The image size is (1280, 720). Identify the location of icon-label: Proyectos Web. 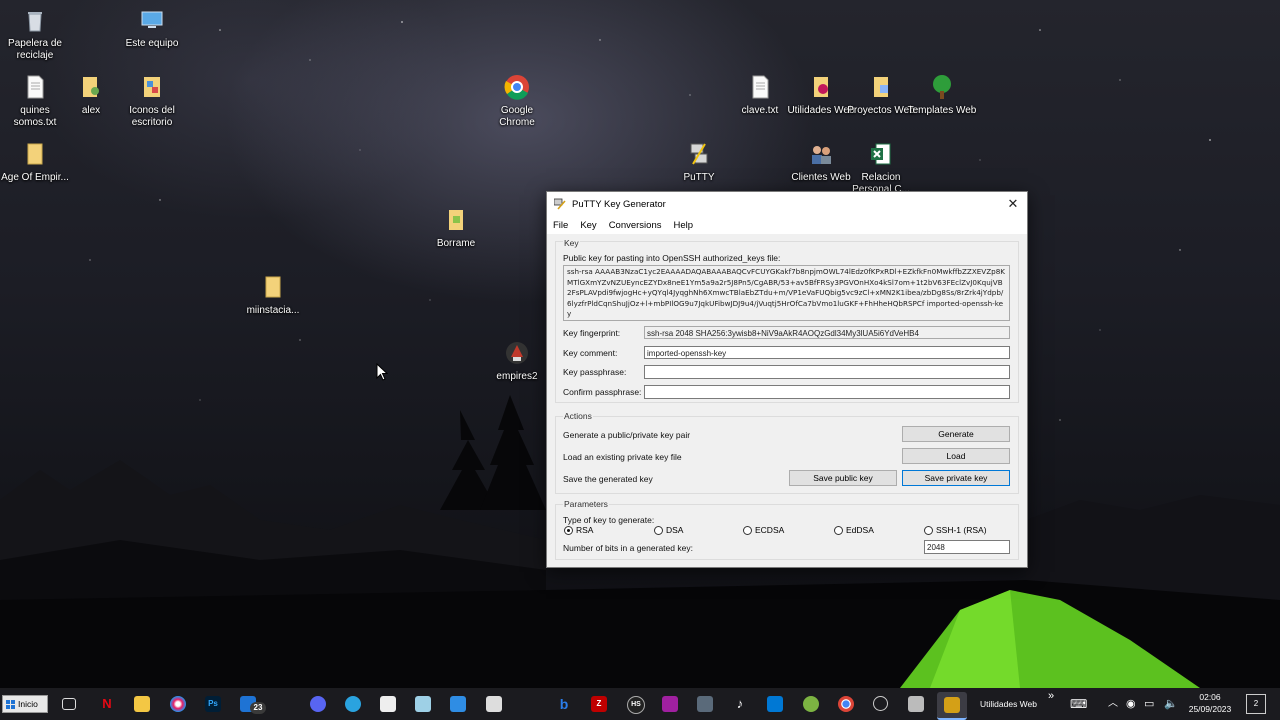
(881, 110).